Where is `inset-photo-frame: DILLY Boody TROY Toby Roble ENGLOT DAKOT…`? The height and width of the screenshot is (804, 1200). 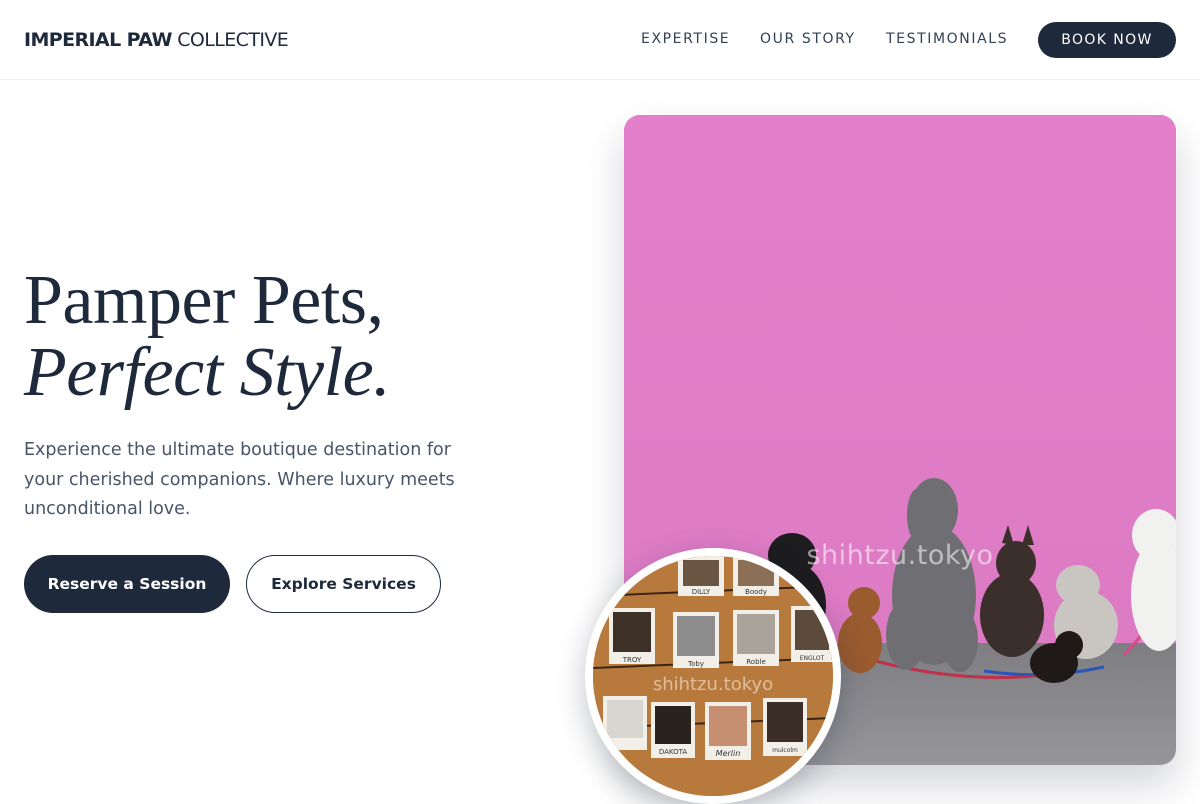
inset-photo-frame: DILLY Boody TROY Toby Roble ENGLOT DAKOT… is located at coordinates (713, 676).